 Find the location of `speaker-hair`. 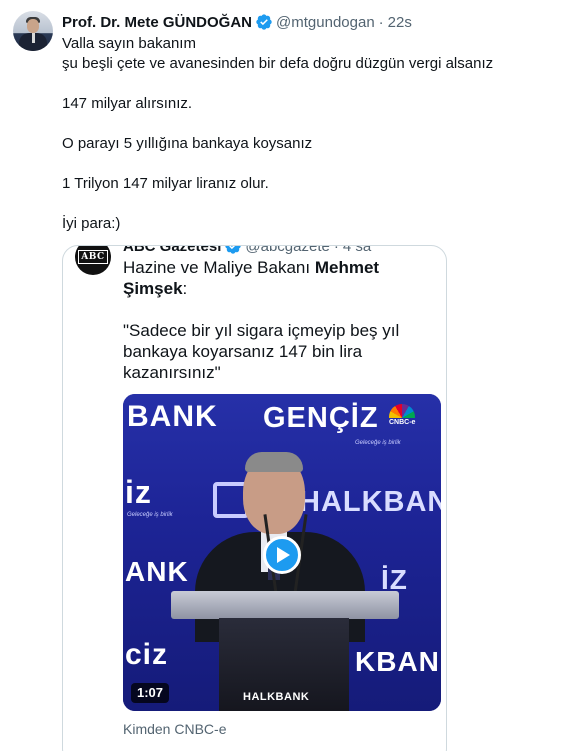

speaker-hair is located at coordinates (274, 462).